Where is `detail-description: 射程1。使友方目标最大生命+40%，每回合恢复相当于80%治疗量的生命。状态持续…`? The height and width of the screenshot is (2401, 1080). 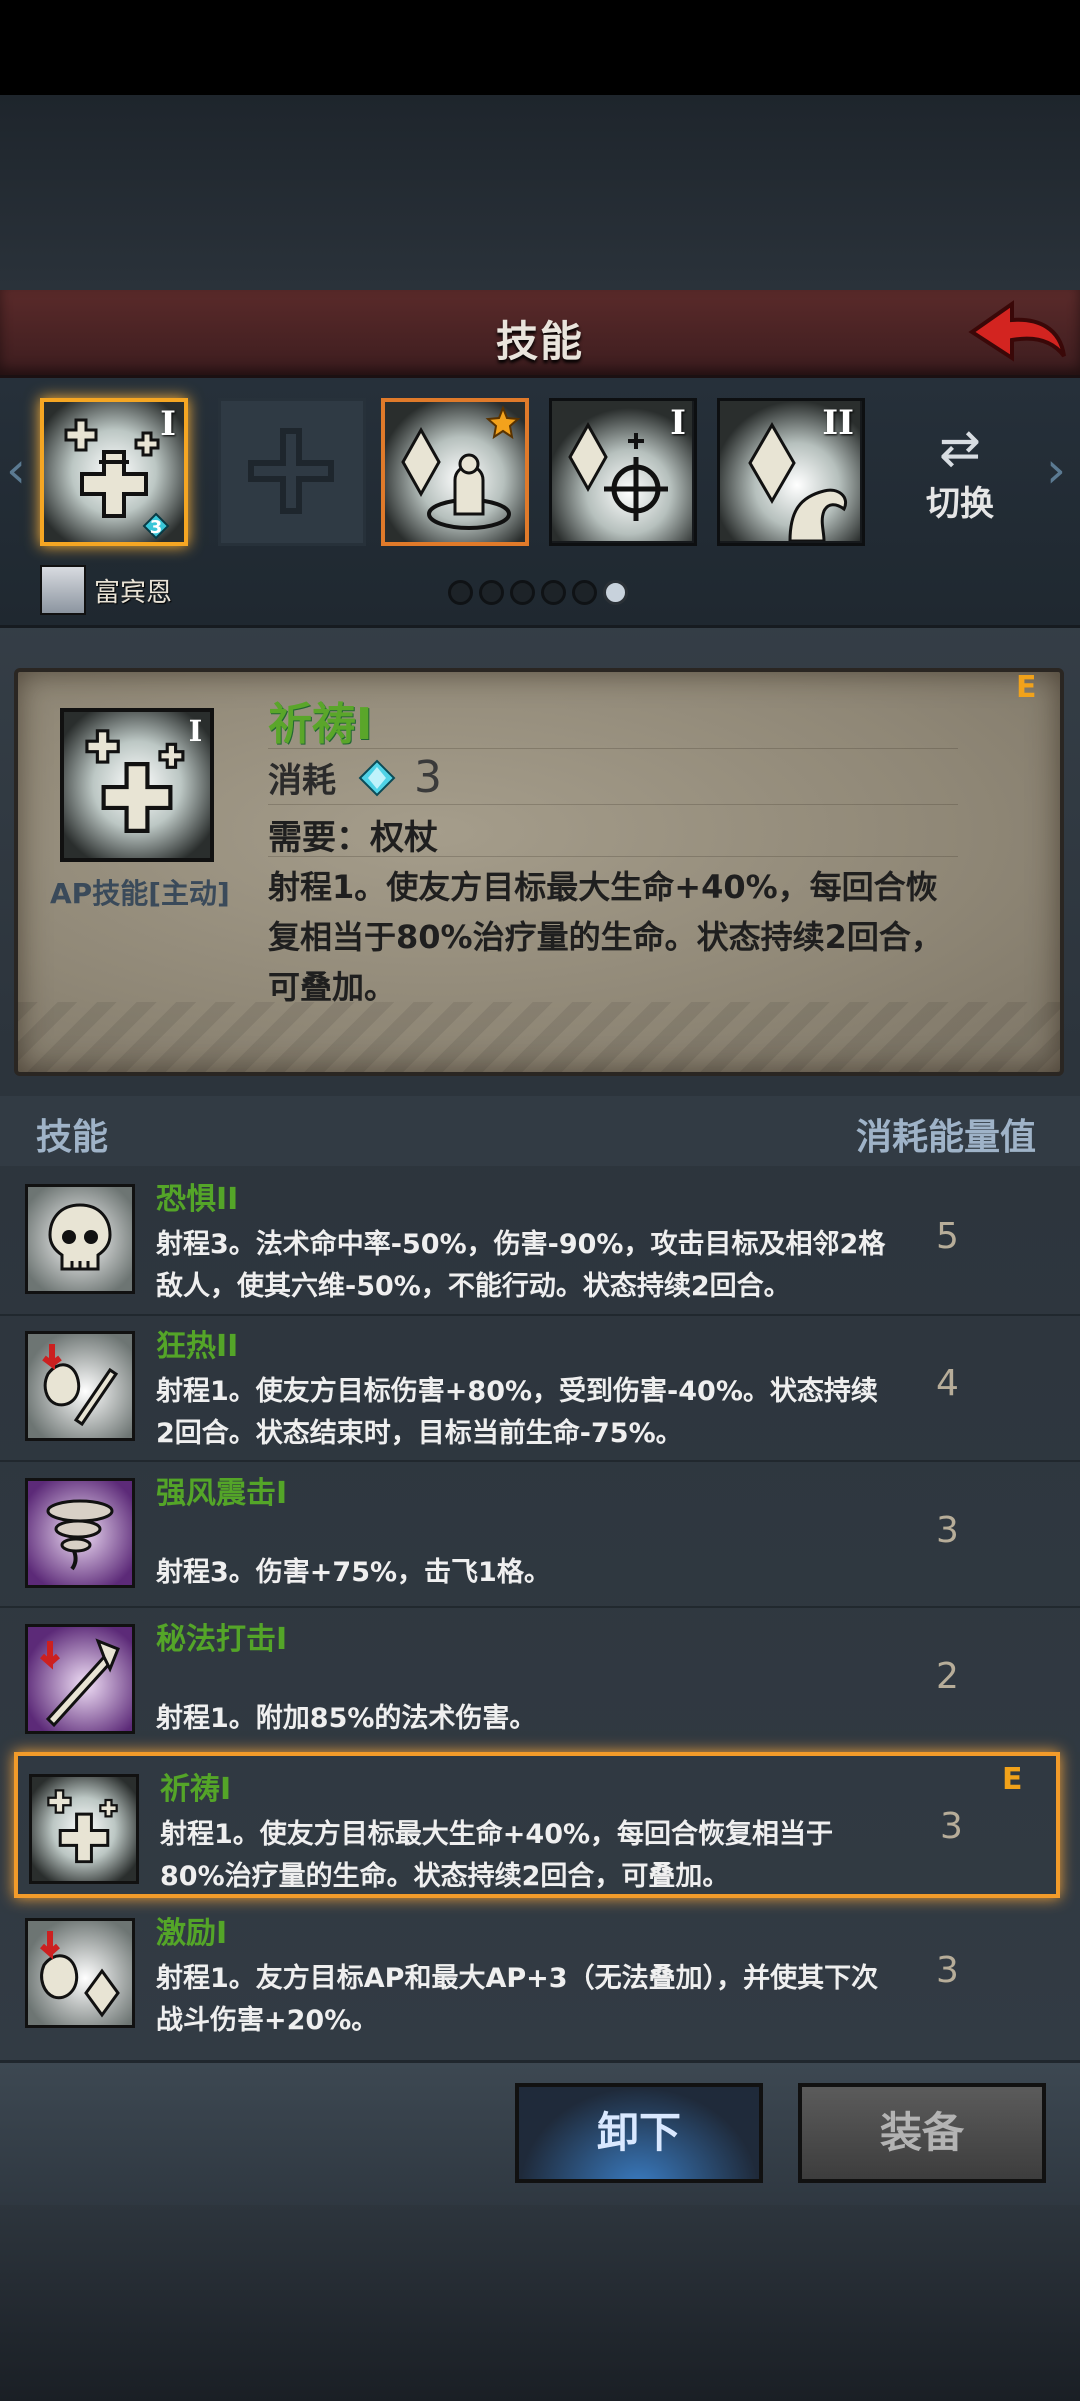
detail-description: 射程1。使友方目标最大生命+40%，每回合恢复相当于80%治疗量的生命。状态持续… is located at coordinates (605, 937).